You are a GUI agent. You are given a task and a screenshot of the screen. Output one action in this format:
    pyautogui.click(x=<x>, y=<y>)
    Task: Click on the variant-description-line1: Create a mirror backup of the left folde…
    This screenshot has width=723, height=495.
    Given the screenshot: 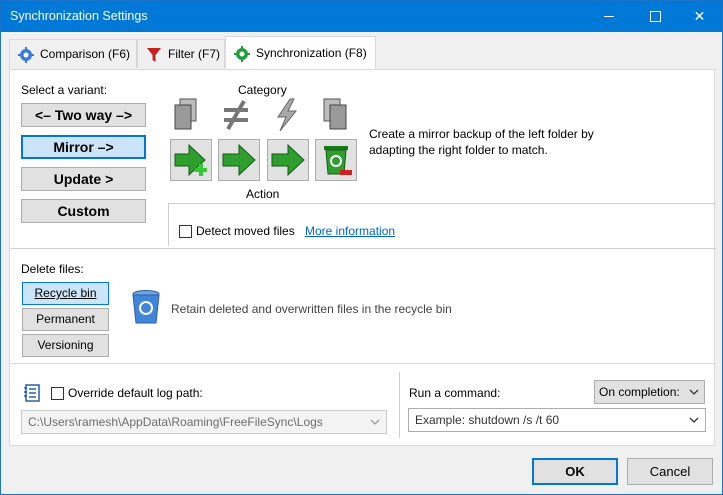 What is the action you would take?
    pyautogui.click(x=481, y=134)
    